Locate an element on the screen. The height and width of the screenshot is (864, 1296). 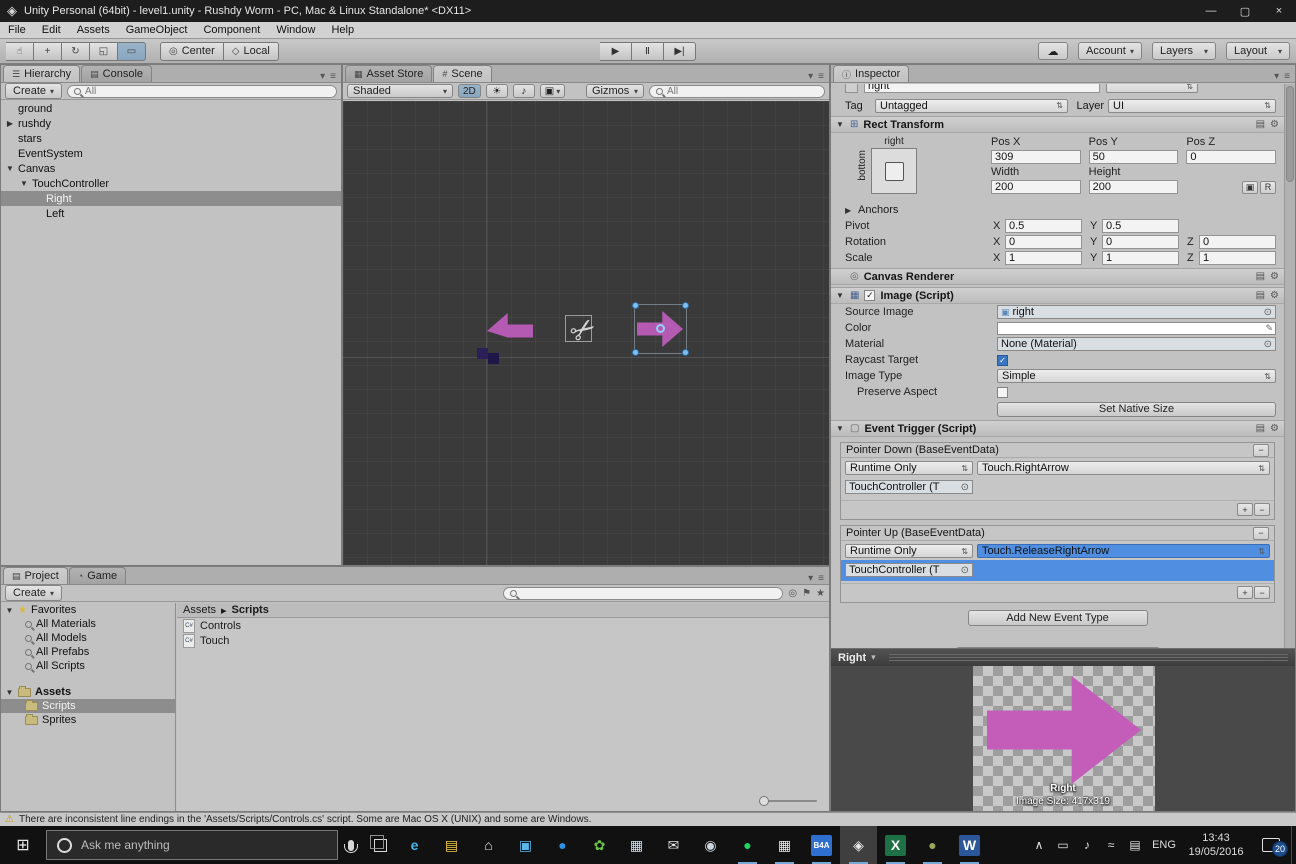
rotate-tool-button: ↻ is located at coordinates (76, 51).